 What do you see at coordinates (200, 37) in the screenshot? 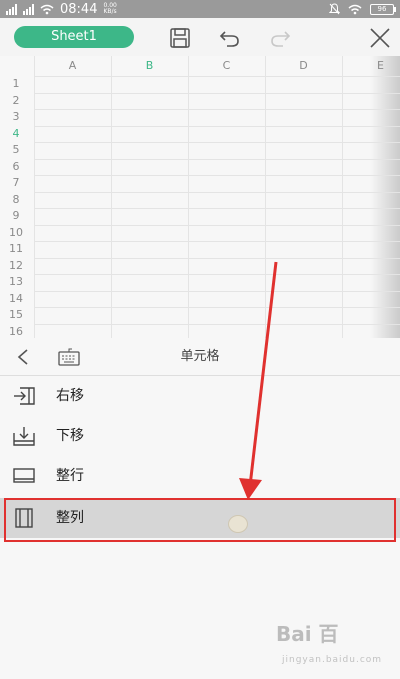
I see `toolbar: Sheet1` at bounding box center [200, 37].